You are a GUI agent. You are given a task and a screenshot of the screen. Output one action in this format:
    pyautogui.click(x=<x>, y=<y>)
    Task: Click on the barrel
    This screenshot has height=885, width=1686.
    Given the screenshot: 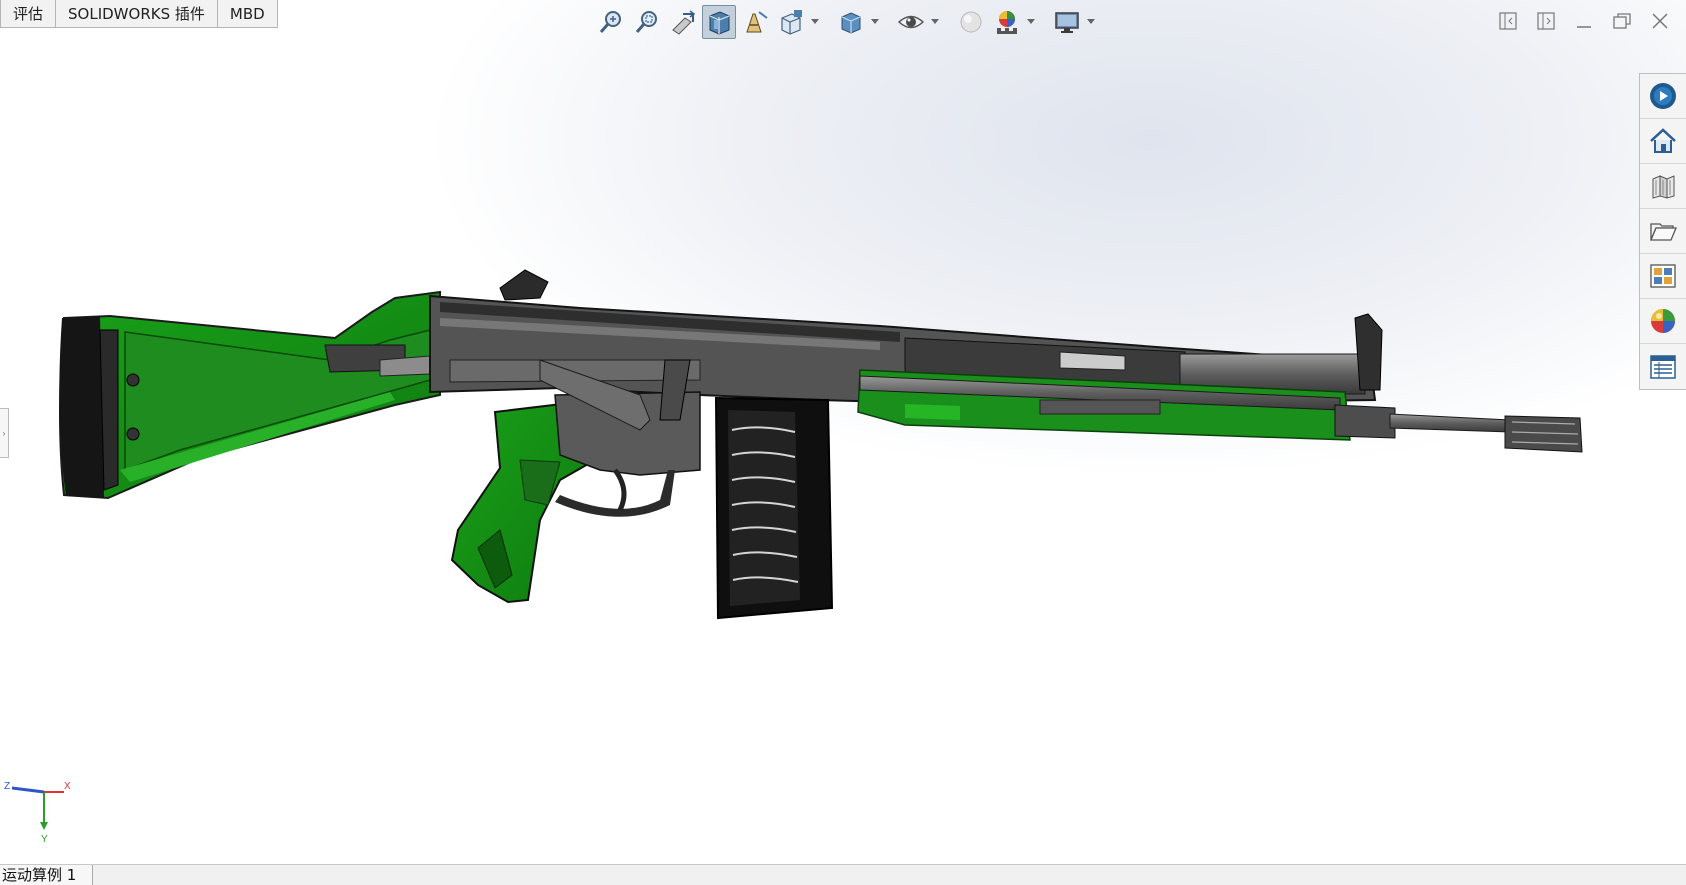 What is the action you would take?
    pyautogui.click(x=1458, y=428)
    